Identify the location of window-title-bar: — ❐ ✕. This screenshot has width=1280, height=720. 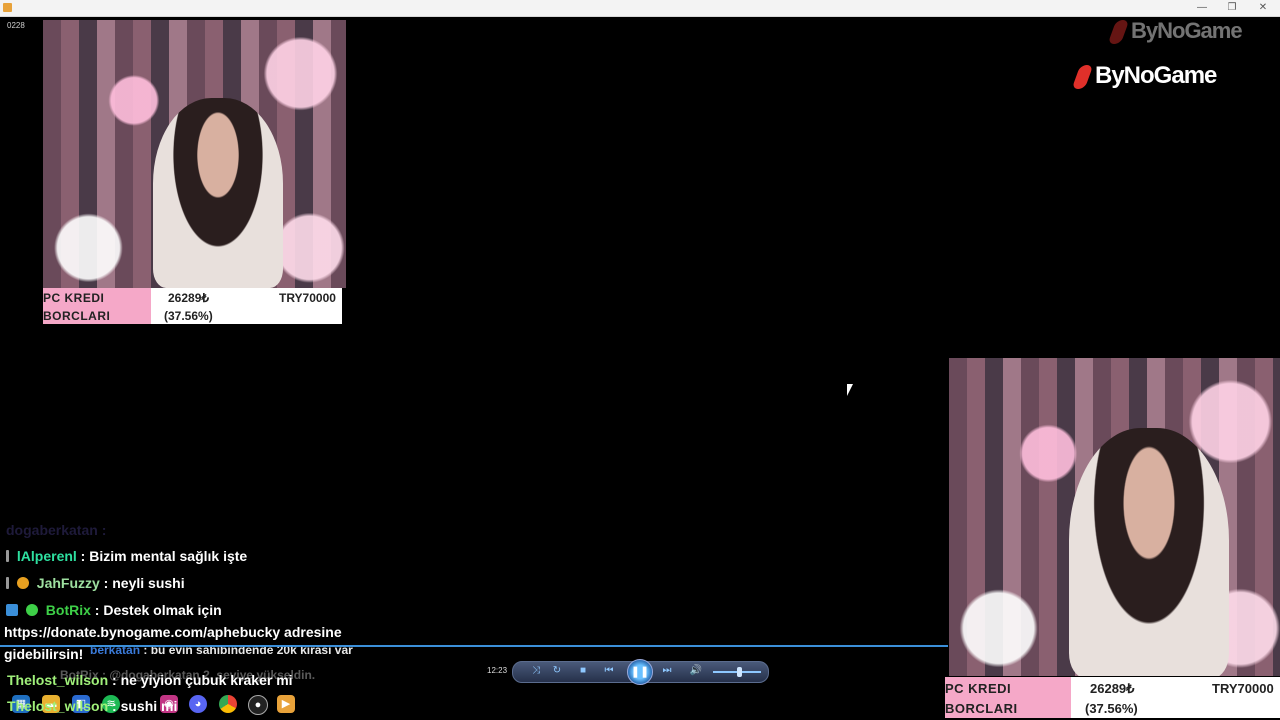
(640, 8).